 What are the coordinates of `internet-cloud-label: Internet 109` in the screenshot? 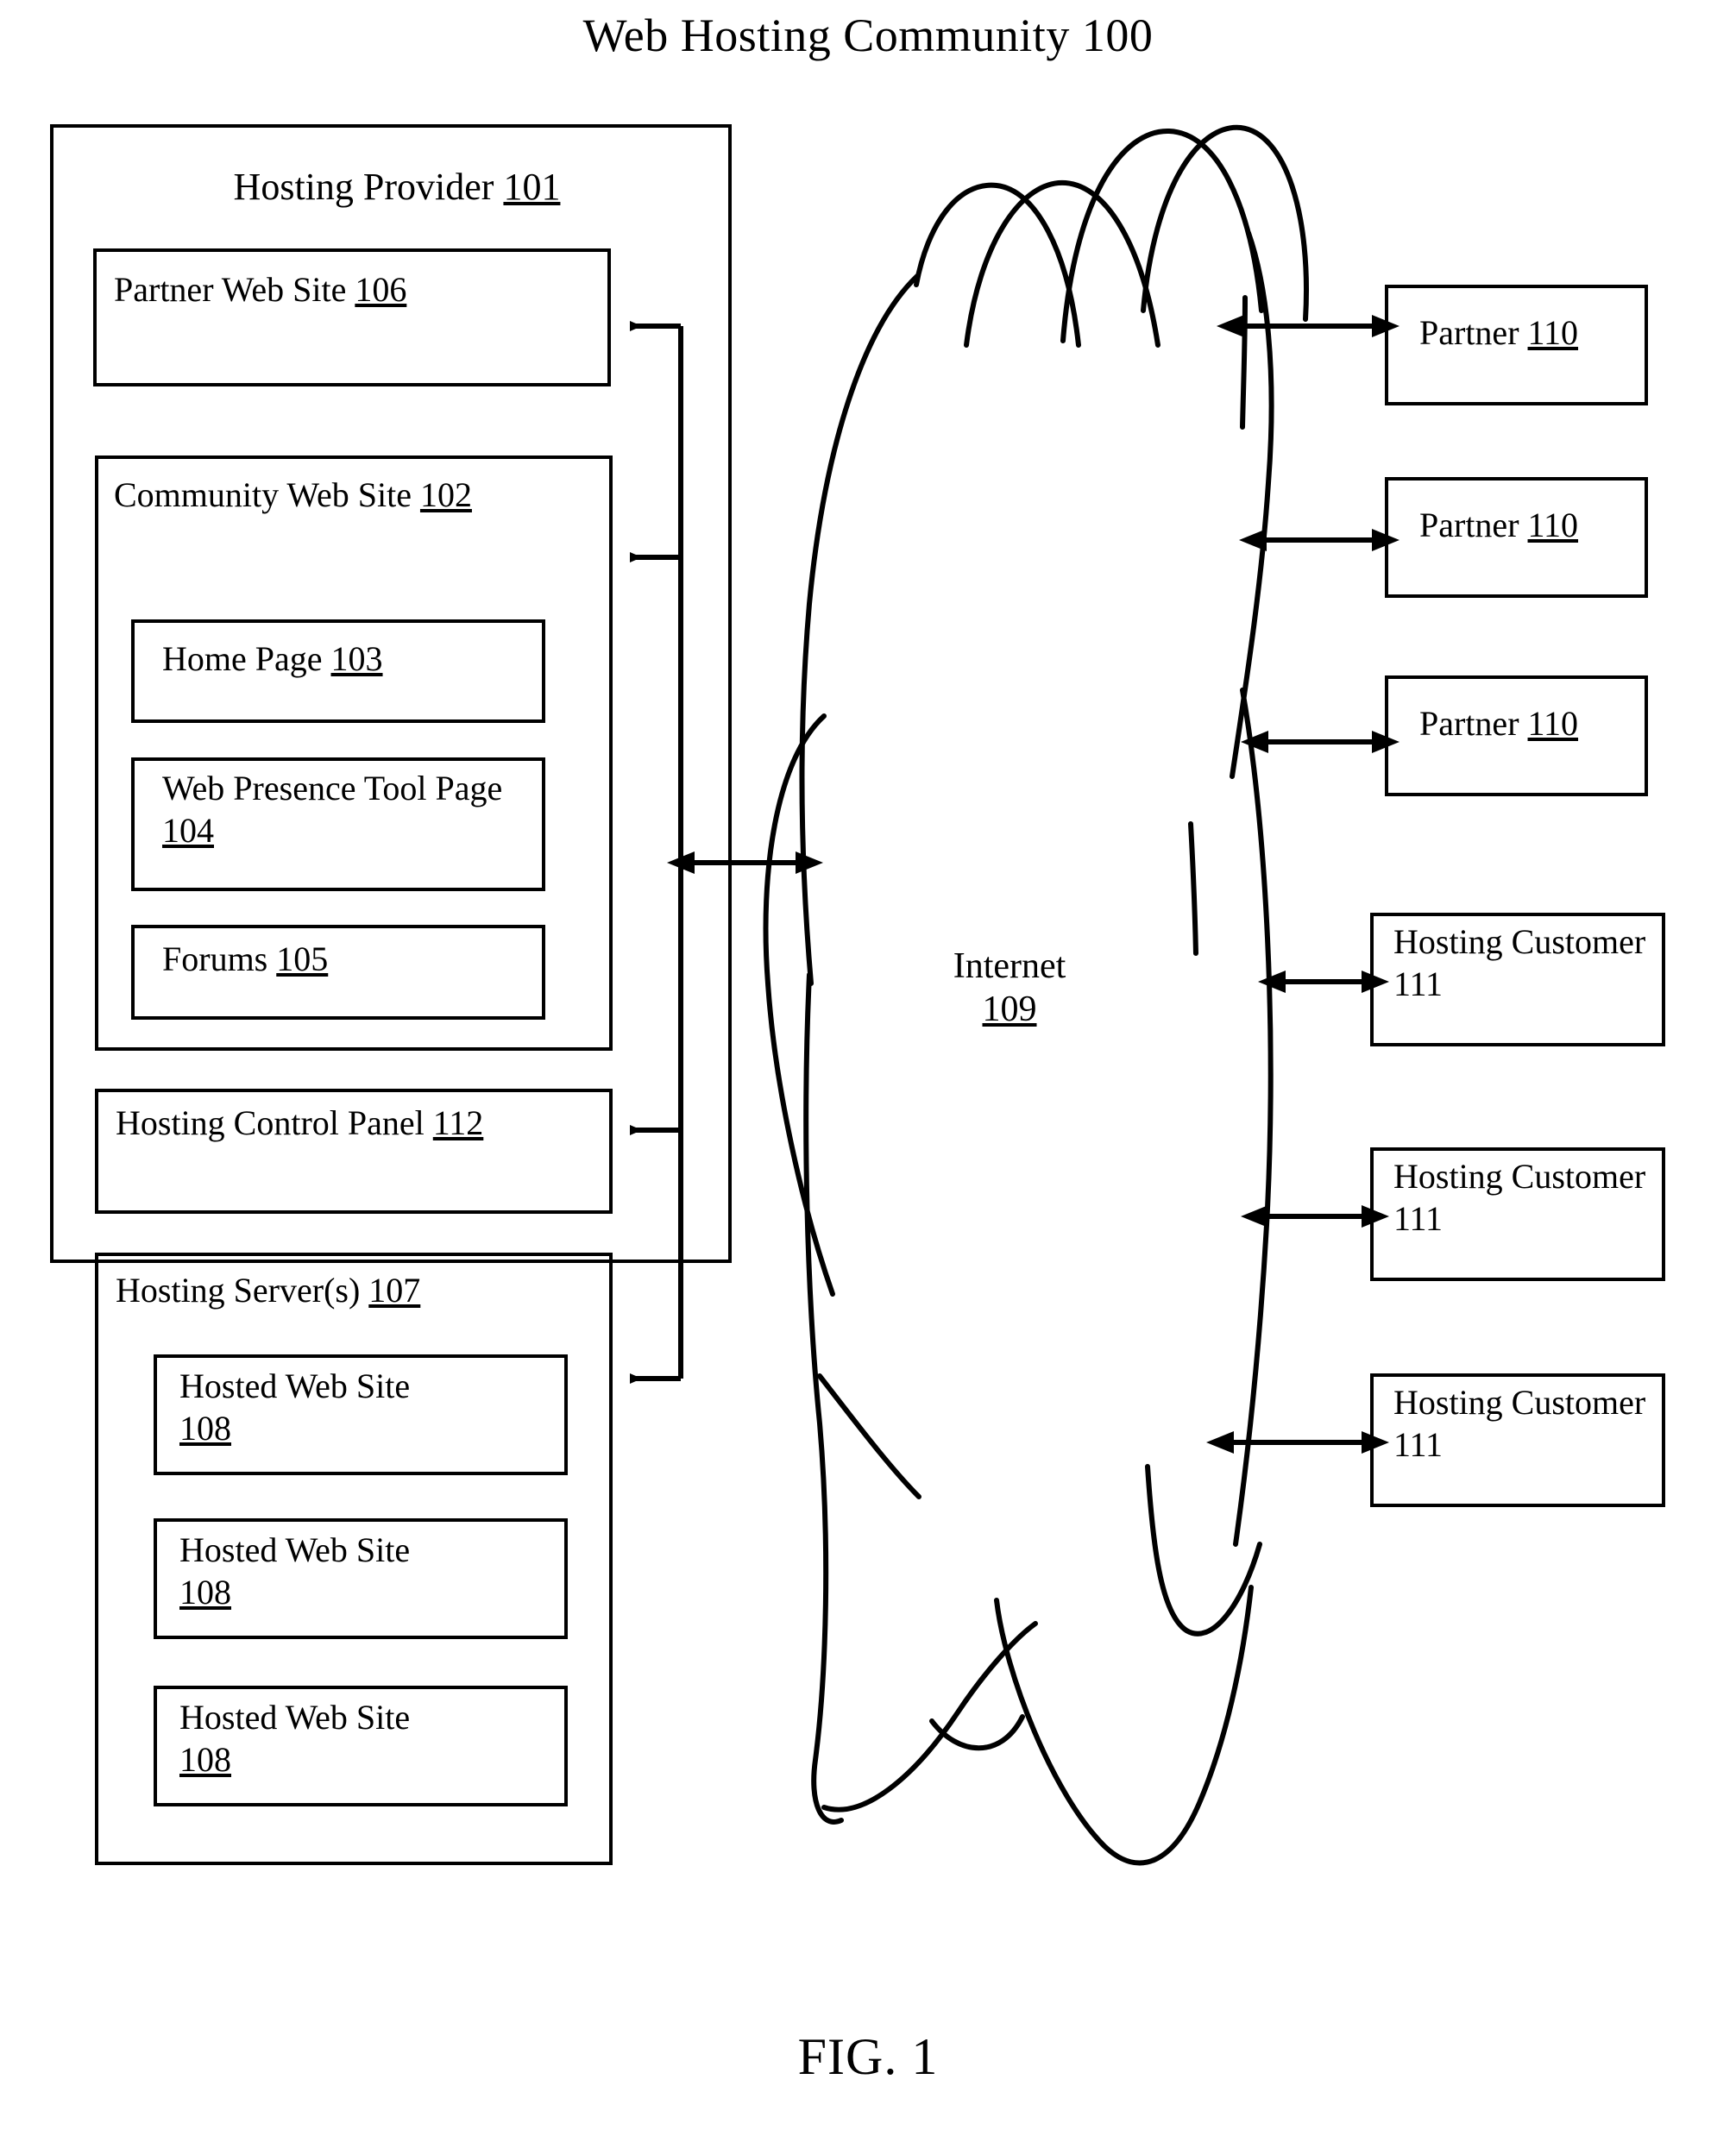 It's located at (1009, 988).